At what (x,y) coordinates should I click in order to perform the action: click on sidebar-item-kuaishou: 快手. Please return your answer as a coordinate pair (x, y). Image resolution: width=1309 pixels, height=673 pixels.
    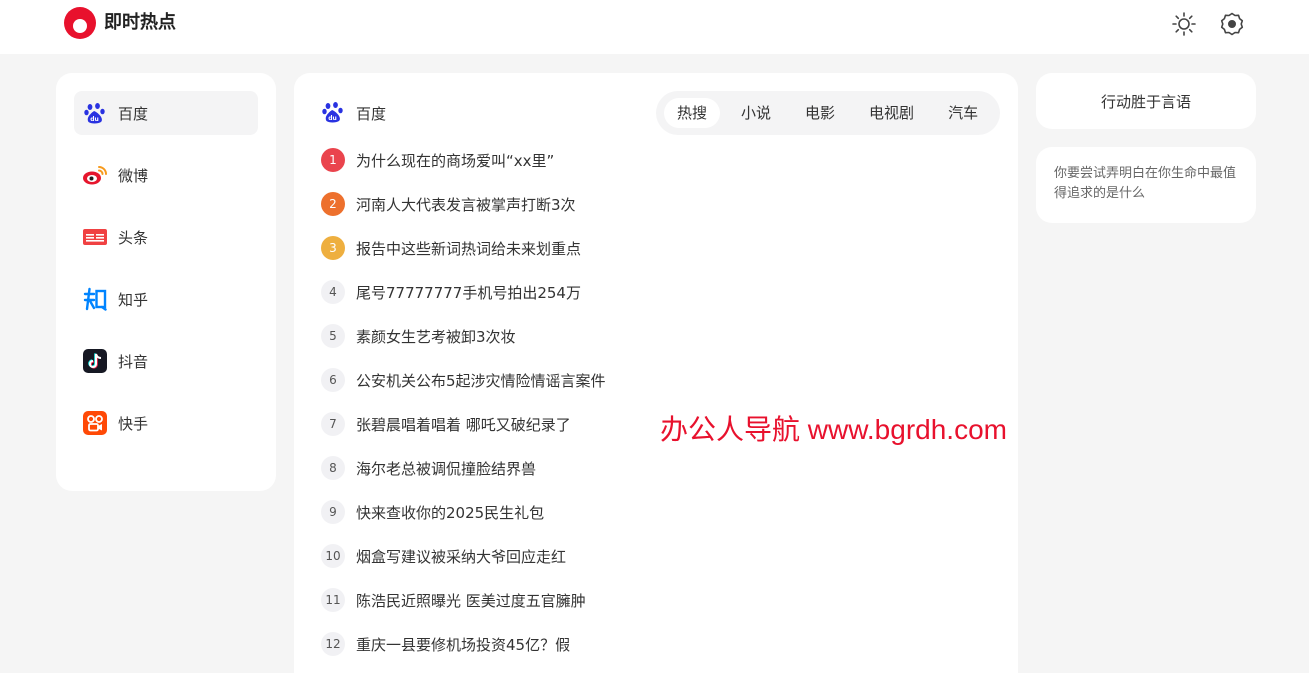
    Looking at the image, I should click on (166, 423).